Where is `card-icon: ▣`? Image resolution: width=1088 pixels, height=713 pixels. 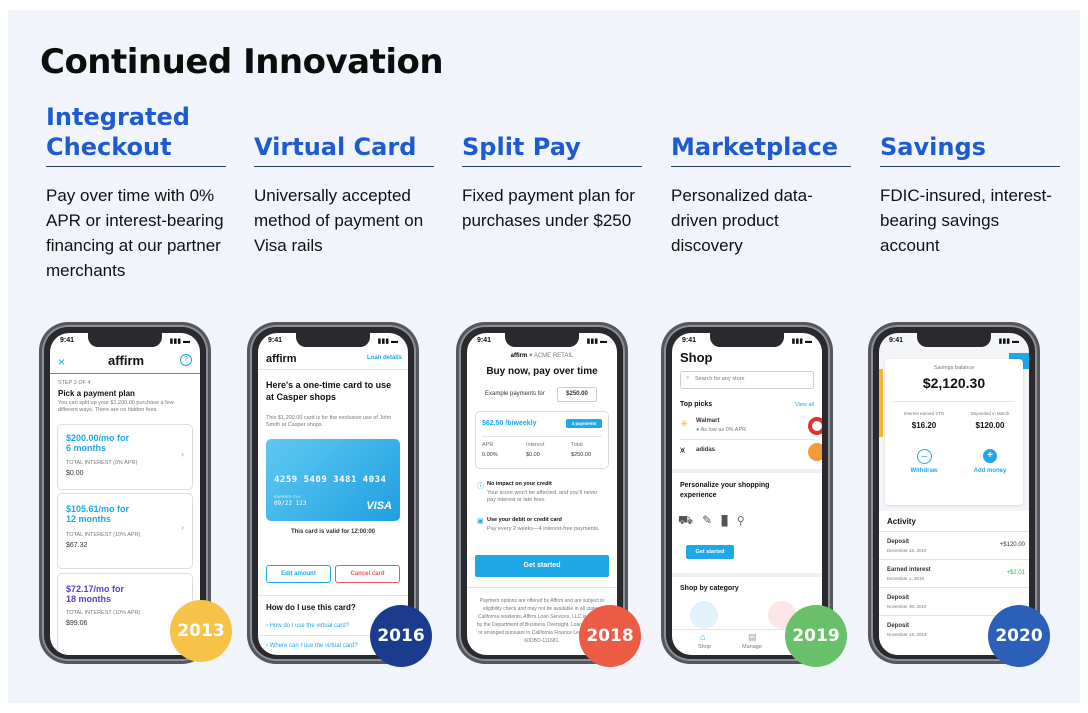 card-icon: ▣ is located at coordinates (480, 521).